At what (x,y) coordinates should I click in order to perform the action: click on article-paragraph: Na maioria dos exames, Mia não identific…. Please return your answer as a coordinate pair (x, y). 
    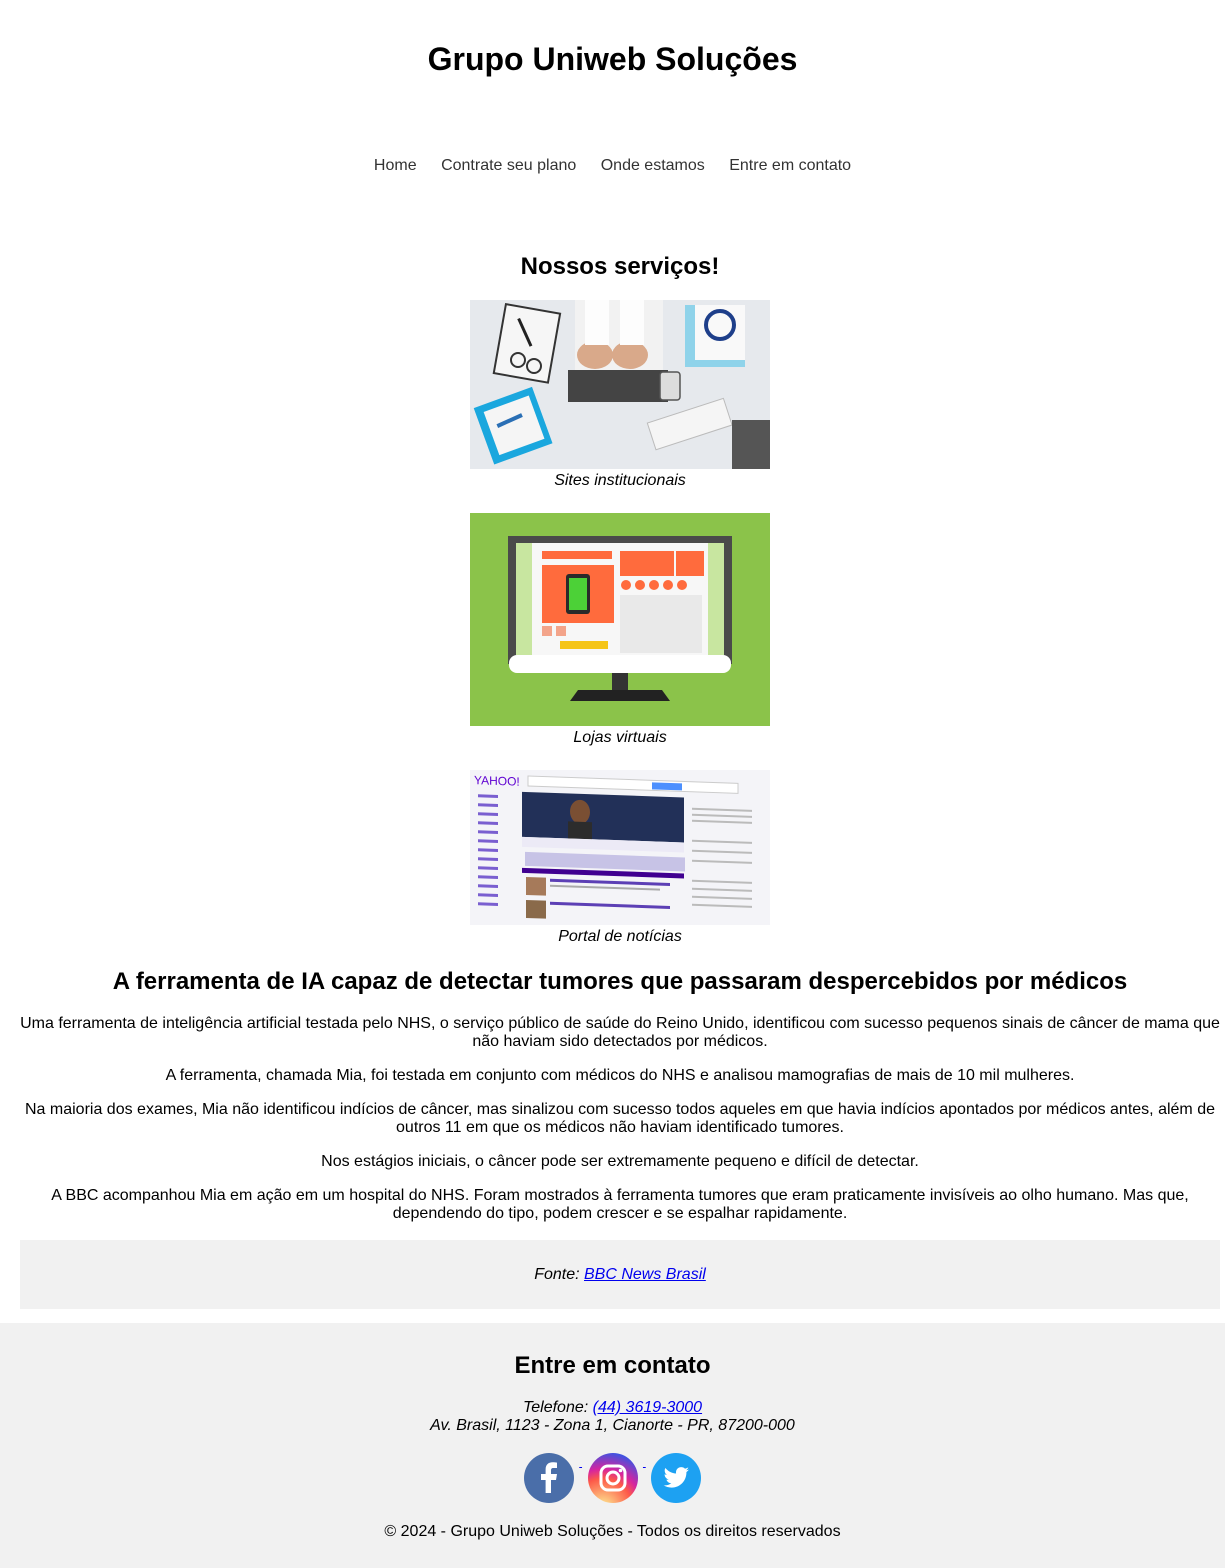
    Looking at the image, I should click on (620, 1118).